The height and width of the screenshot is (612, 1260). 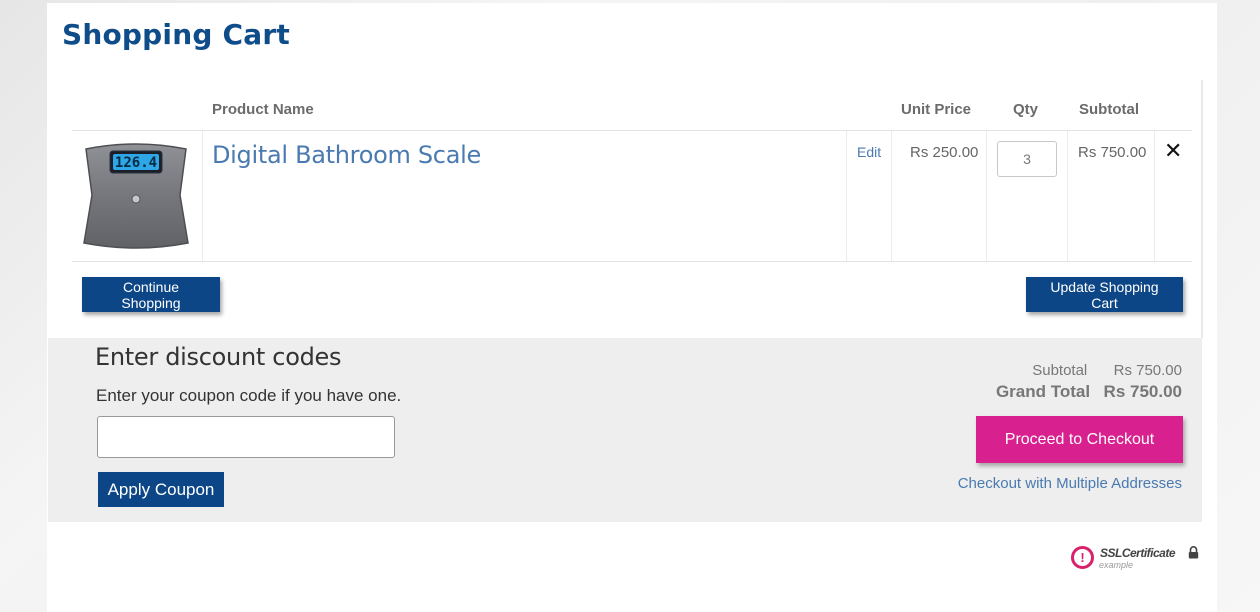 I want to click on grand-total-row: Grand Total Rs 750.00, so click(x=1089, y=392).